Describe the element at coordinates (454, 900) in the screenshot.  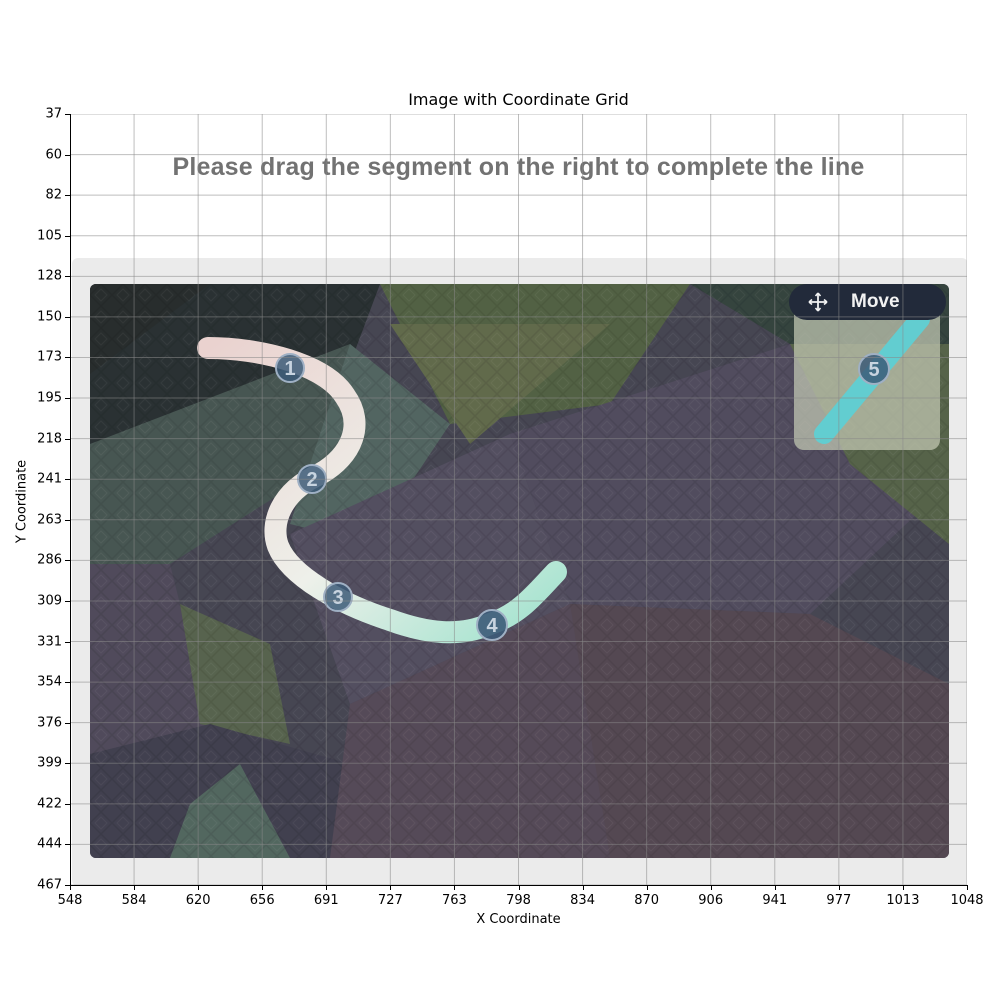
I see `x-tick-label: 763` at that location.